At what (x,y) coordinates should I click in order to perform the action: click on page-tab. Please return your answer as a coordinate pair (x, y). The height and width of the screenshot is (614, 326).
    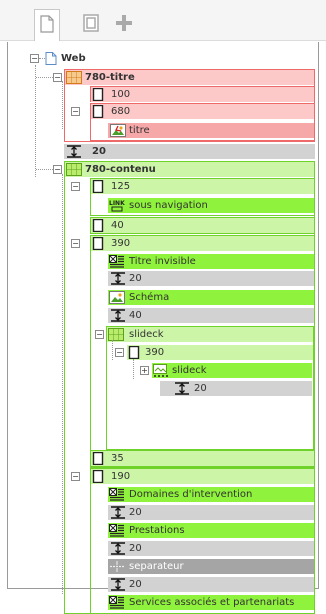
    Looking at the image, I should click on (47, 25).